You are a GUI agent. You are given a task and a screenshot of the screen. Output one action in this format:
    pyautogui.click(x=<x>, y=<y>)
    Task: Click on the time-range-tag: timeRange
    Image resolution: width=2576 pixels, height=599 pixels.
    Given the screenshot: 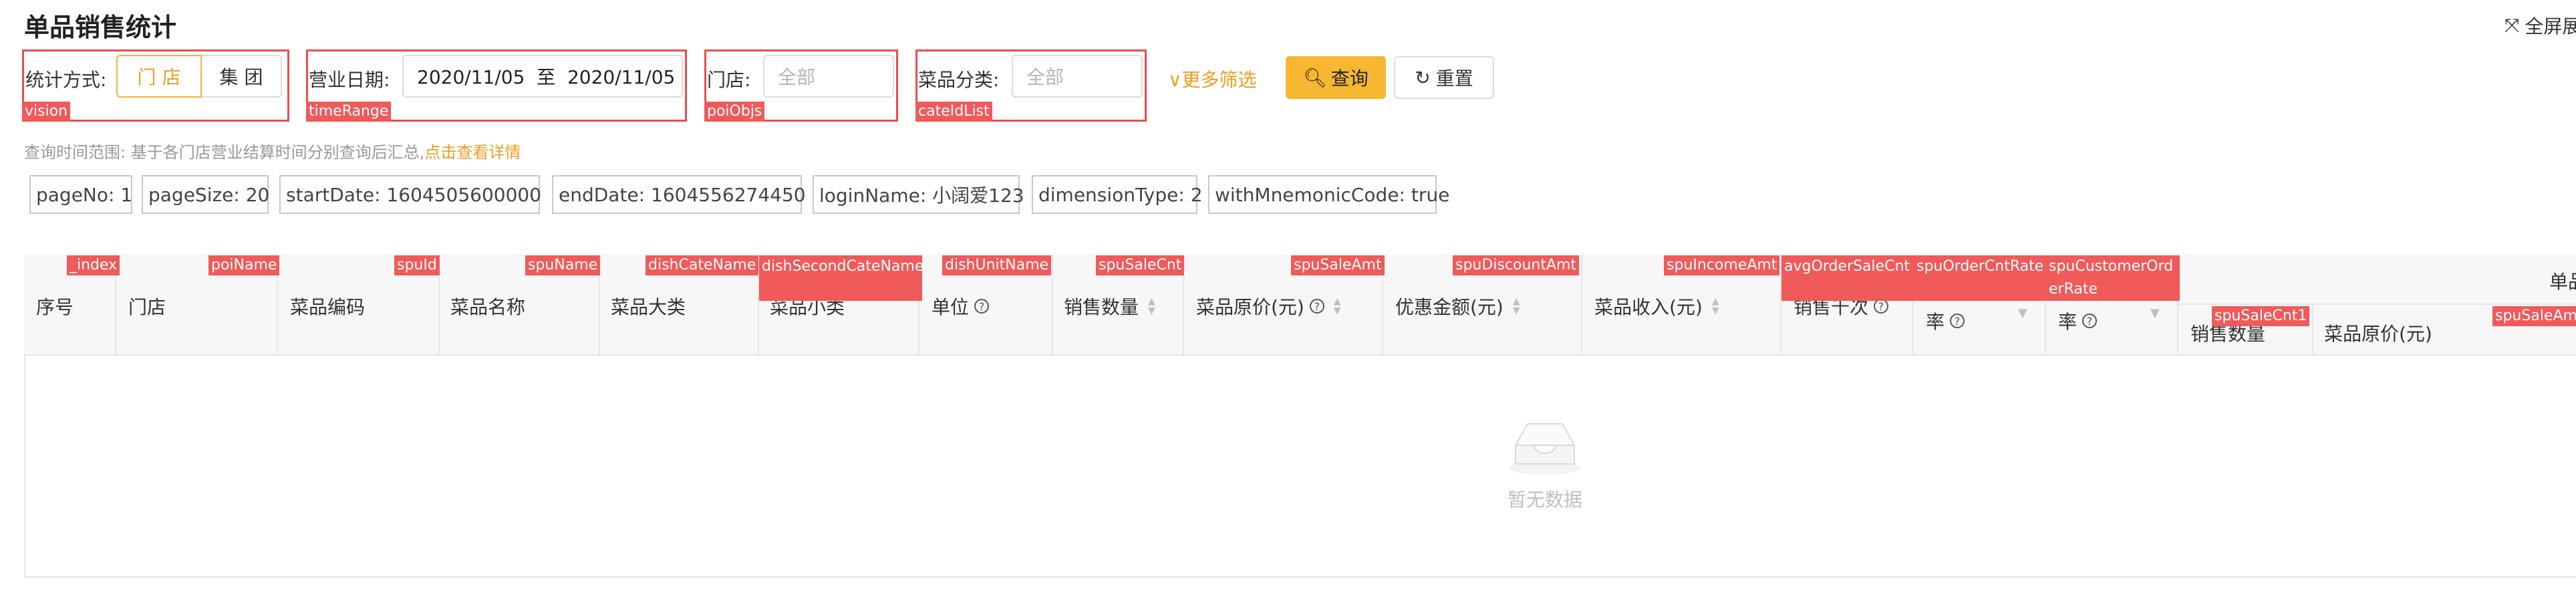 What is the action you would take?
    pyautogui.click(x=349, y=112)
    